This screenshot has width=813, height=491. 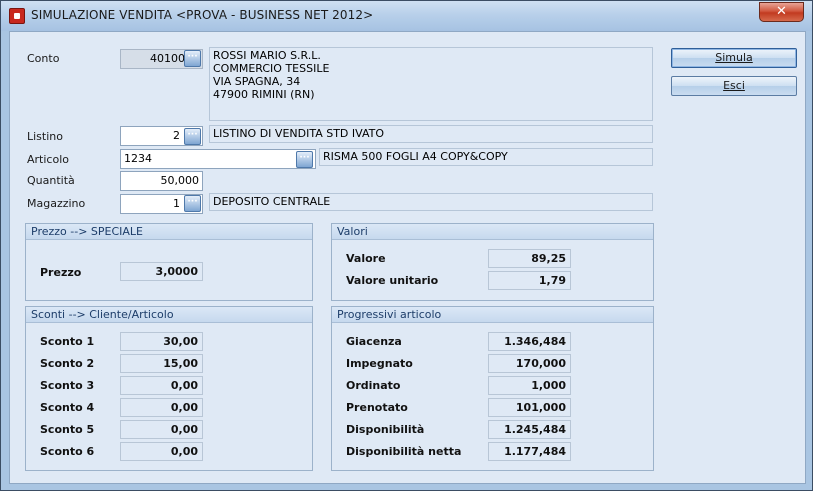 I want to click on valori-row-label: Valore, so click(x=366, y=258).